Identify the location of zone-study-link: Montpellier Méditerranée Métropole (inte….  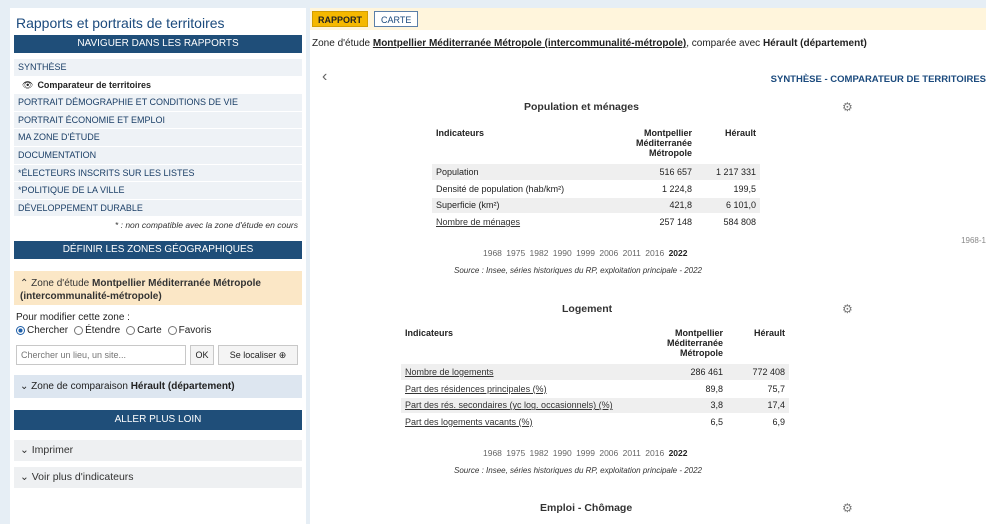
(529, 43).